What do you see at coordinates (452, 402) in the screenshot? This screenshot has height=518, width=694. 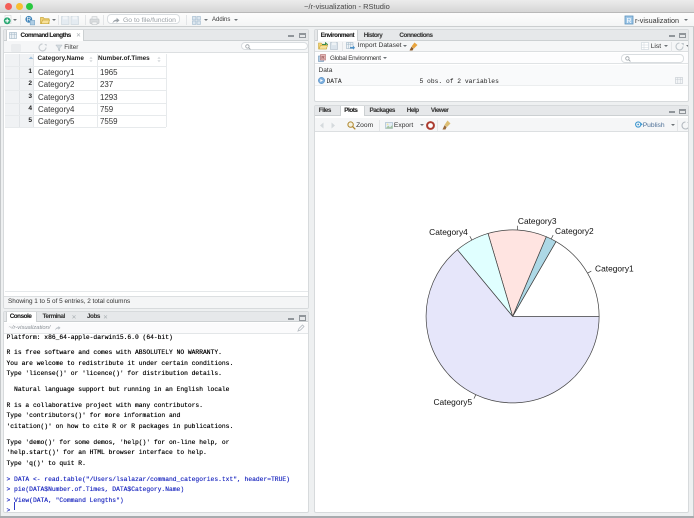 I see `svg-text: Category5` at bounding box center [452, 402].